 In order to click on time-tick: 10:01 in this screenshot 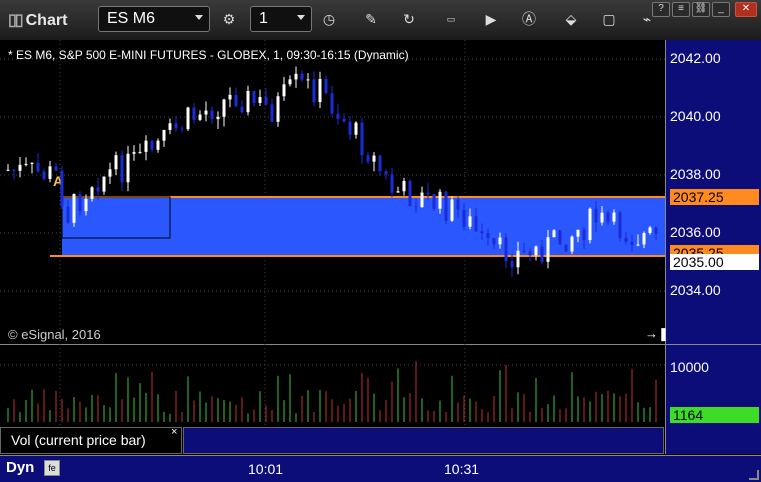, I will do `click(266, 469)`.